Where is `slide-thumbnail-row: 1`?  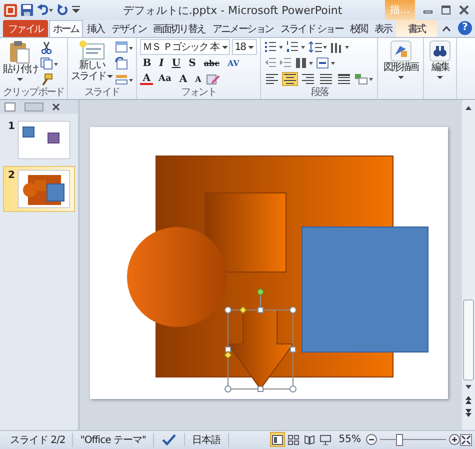
slide-thumbnail-row: 1 is located at coordinates (39, 139).